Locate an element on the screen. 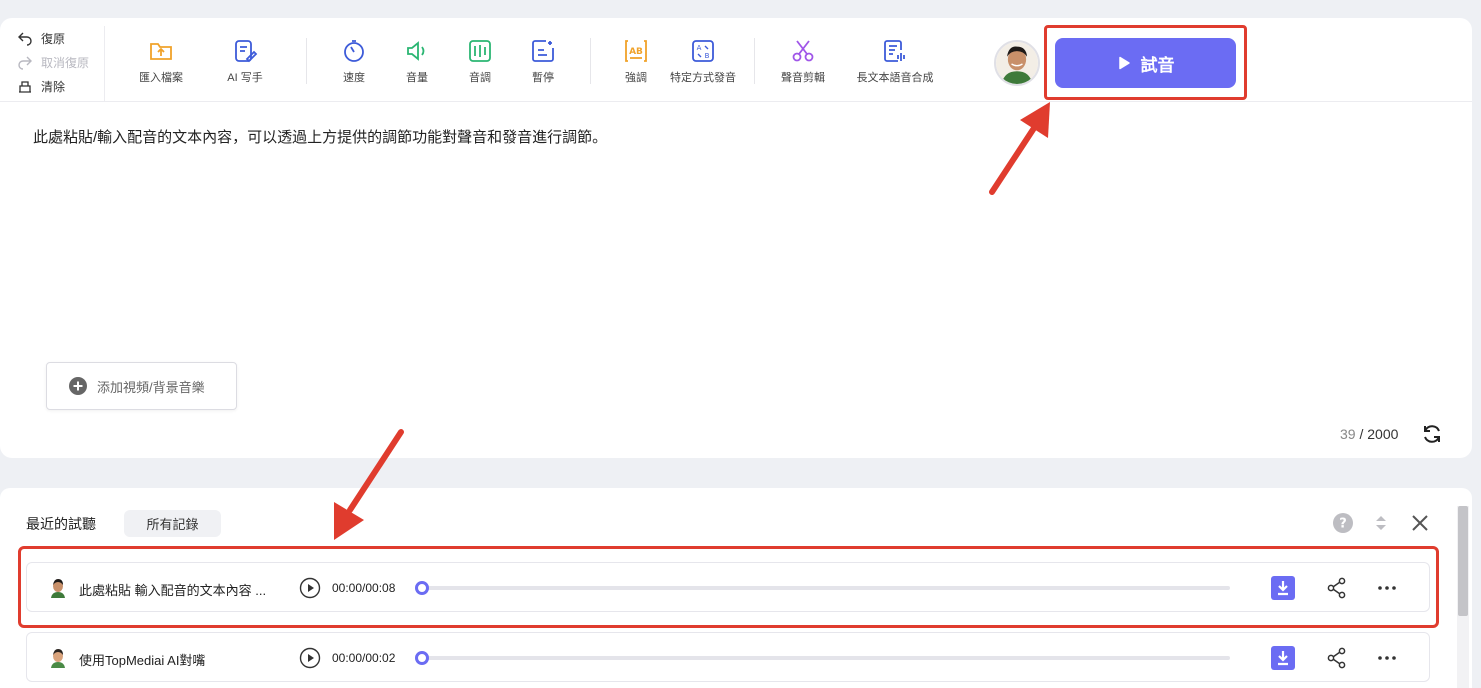  tool-pause: 暫停 is located at coordinates (543, 61).